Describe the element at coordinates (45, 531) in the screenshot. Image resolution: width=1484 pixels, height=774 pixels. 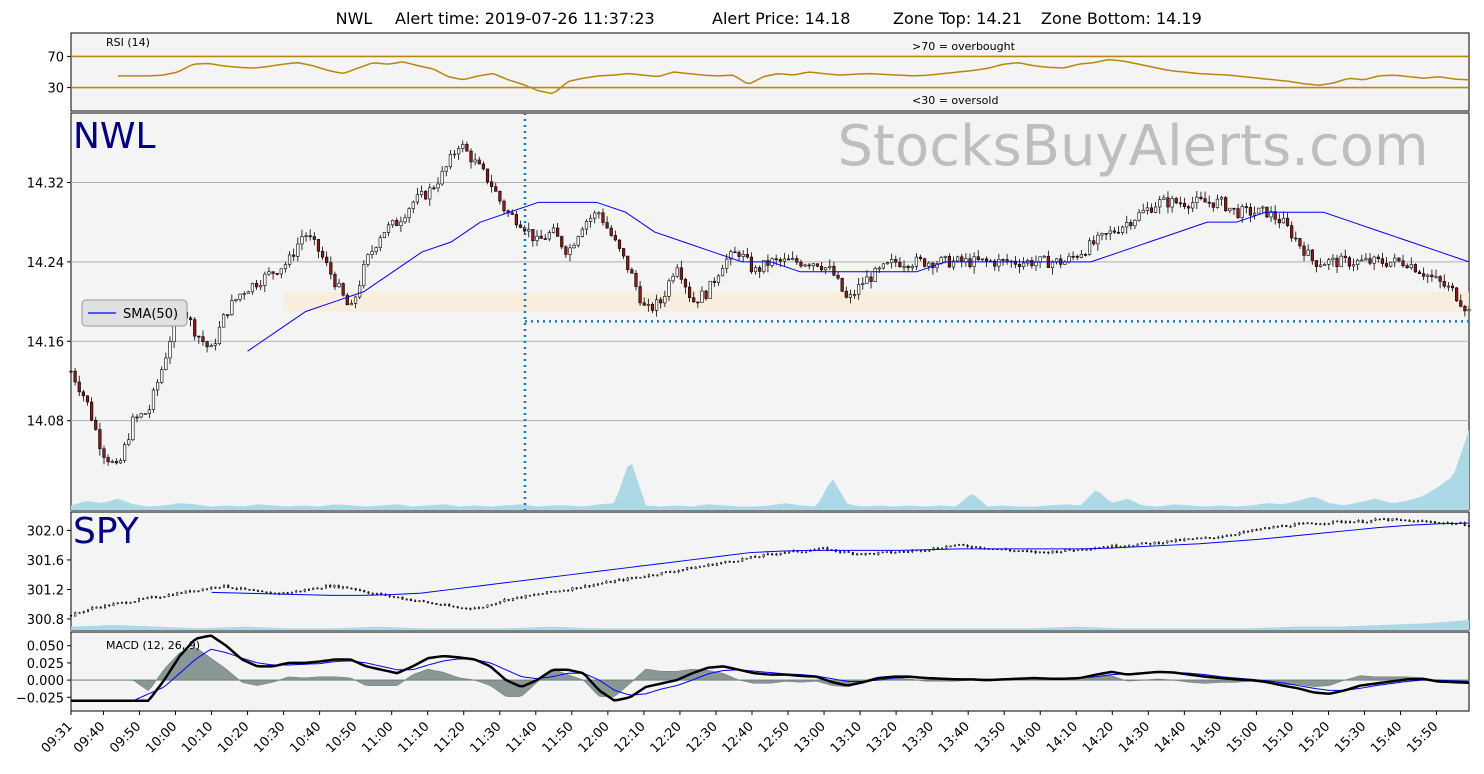
I see `y-tick-label: 302.0` at that location.